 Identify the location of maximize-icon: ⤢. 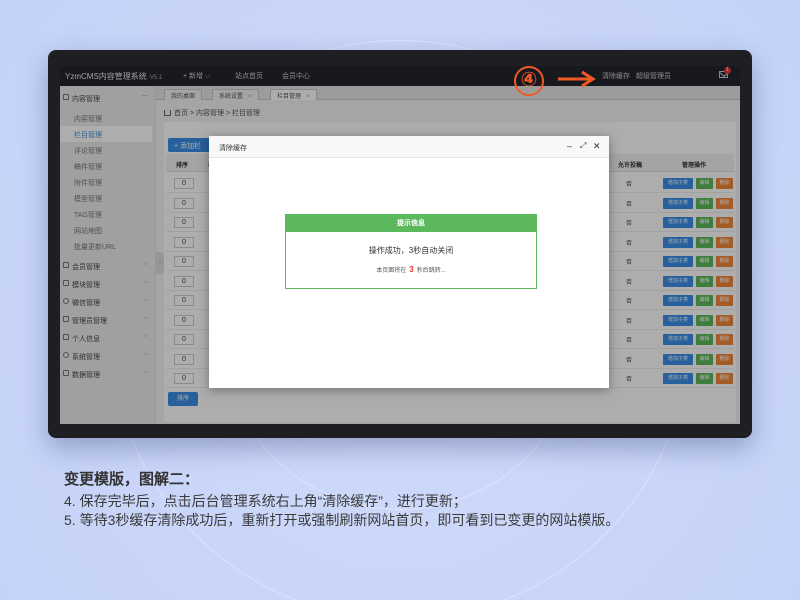
(583, 146).